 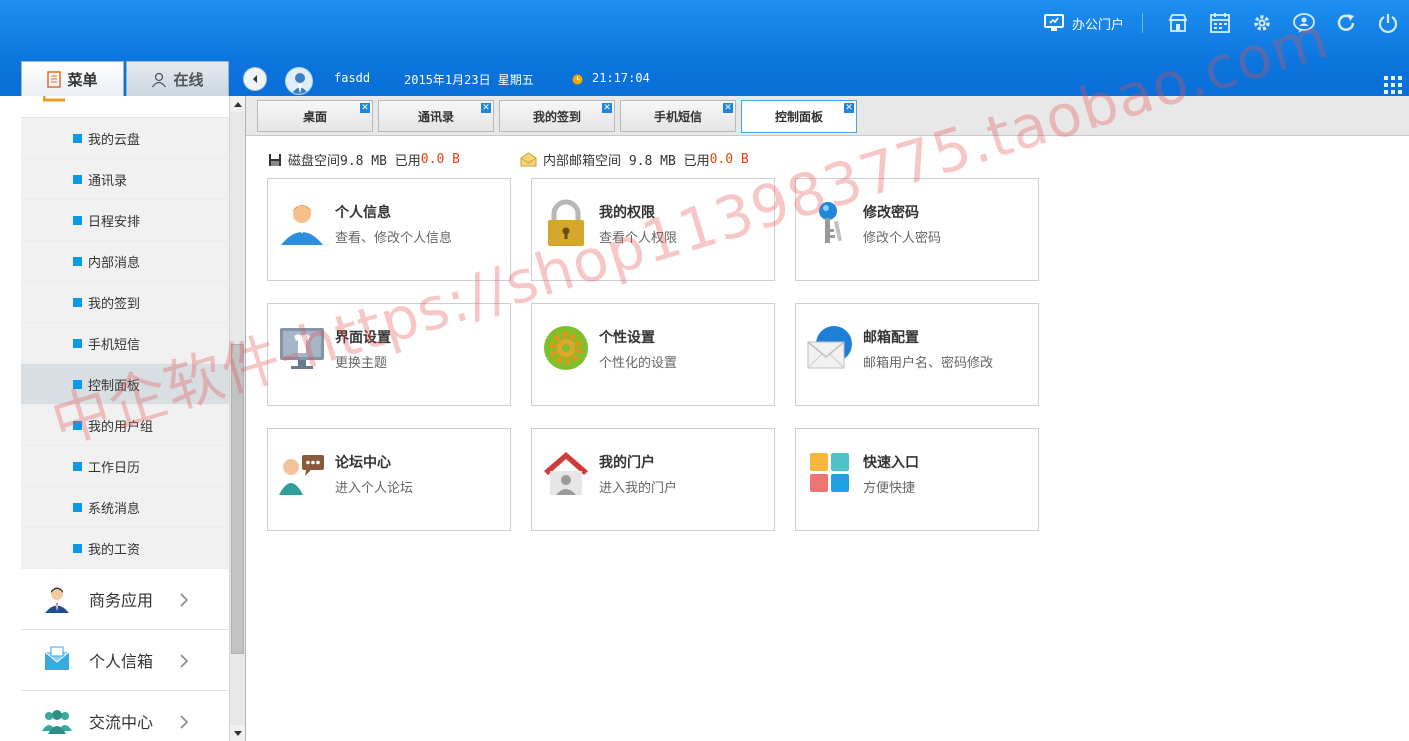 What do you see at coordinates (237, 104) in the screenshot?
I see `scroll-up-arrow-icon` at bounding box center [237, 104].